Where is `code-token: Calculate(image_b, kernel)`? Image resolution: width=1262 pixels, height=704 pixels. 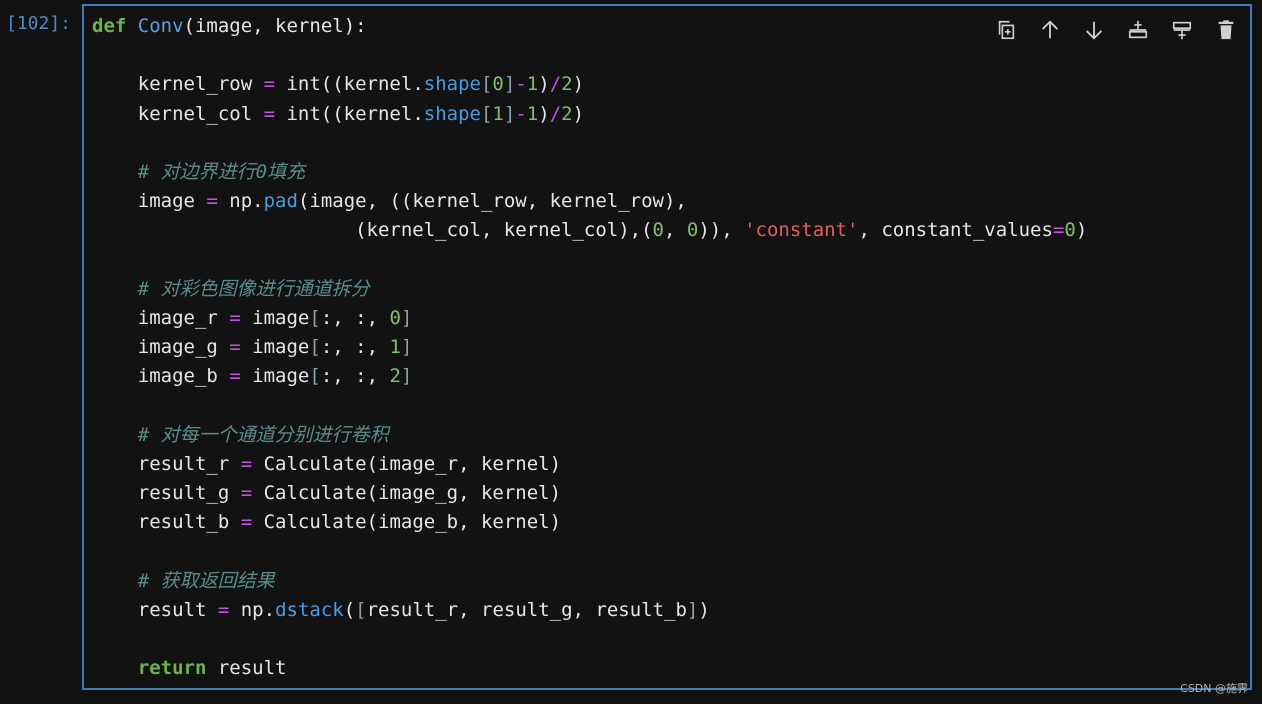 code-token: Calculate(image_b, kernel) is located at coordinates (407, 522).